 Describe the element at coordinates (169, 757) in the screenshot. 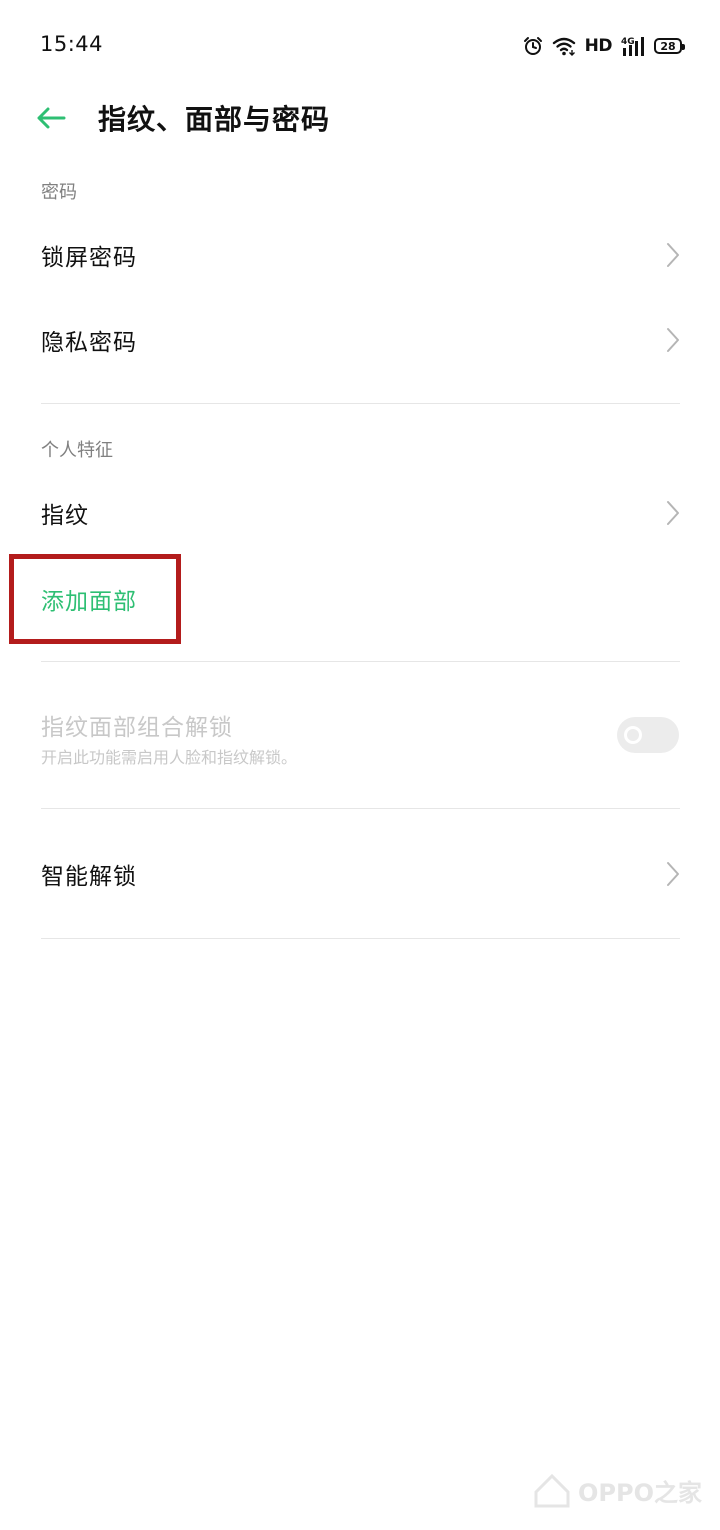

I see `combo-unlock-description: 开启此功能需启用人脸和指纹解锁。` at that location.